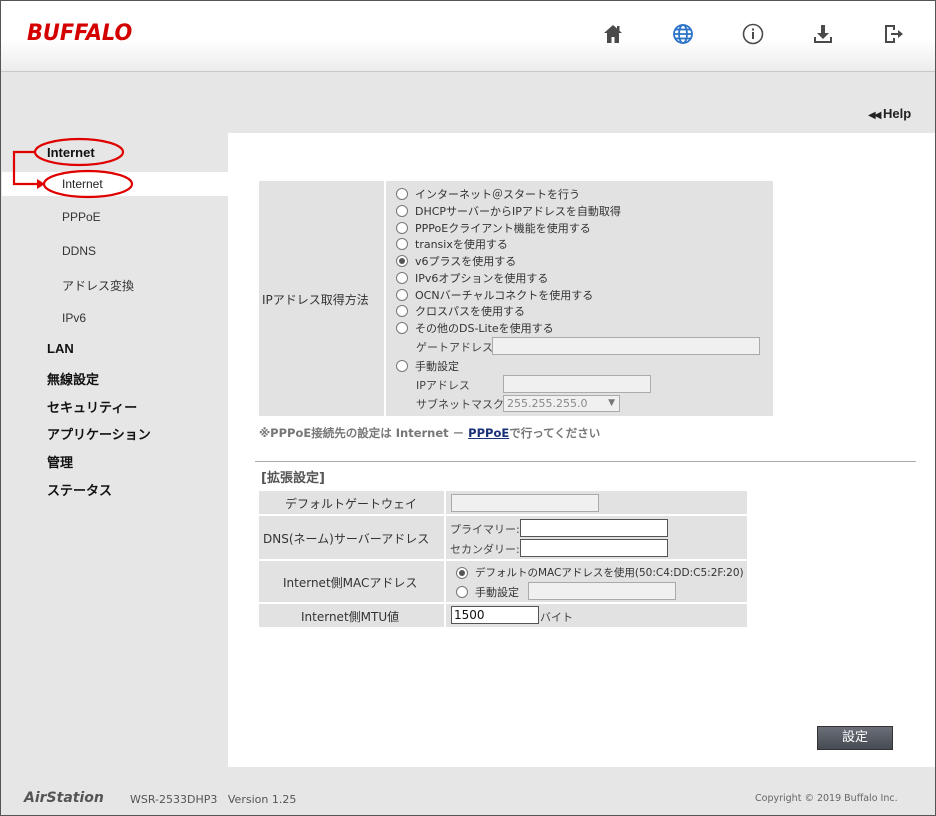 The image size is (936, 816). I want to click on section-divider, so click(585, 461).